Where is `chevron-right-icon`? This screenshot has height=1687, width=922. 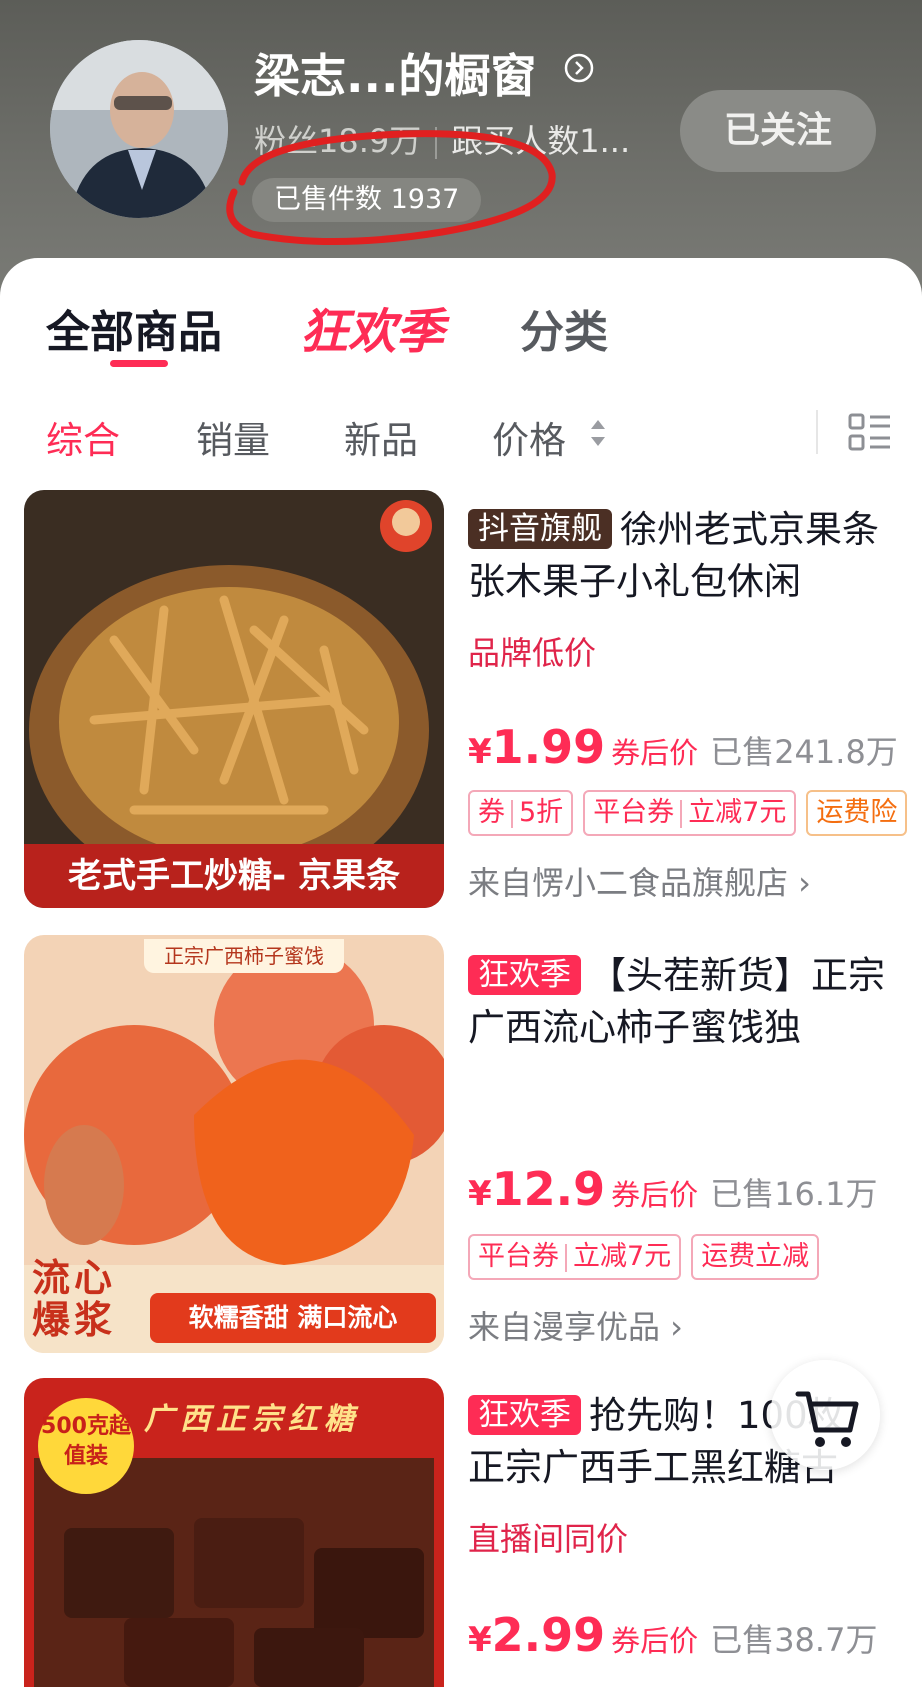
chevron-right-icon is located at coordinates (579, 68).